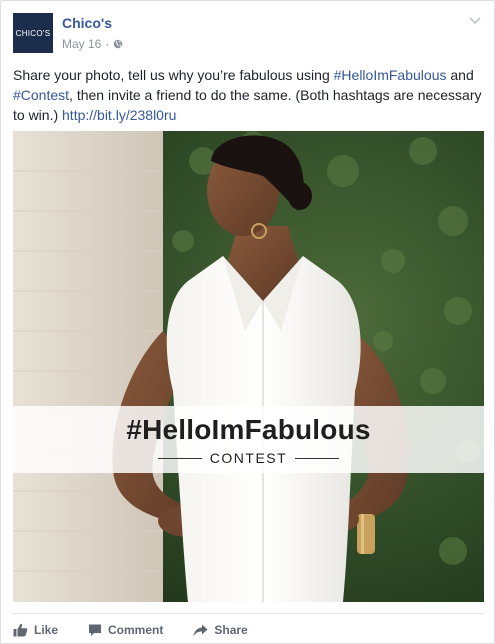 The width and height of the screenshot is (495, 644). Describe the element at coordinates (317, 458) in the screenshot. I see `banner-rule-right` at that location.